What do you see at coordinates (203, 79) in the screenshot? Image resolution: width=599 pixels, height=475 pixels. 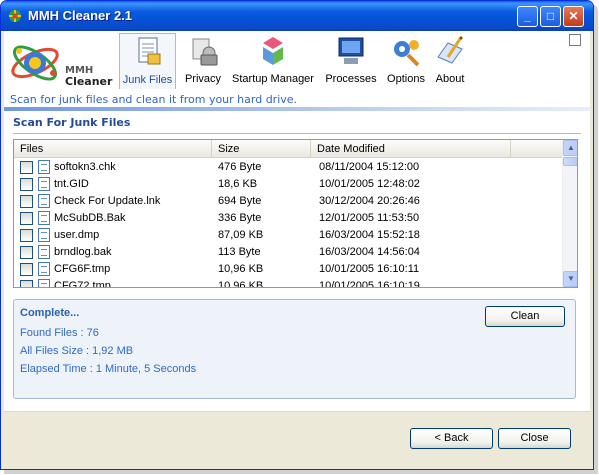 I see `tab-label: Privacy` at bounding box center [203, 79].